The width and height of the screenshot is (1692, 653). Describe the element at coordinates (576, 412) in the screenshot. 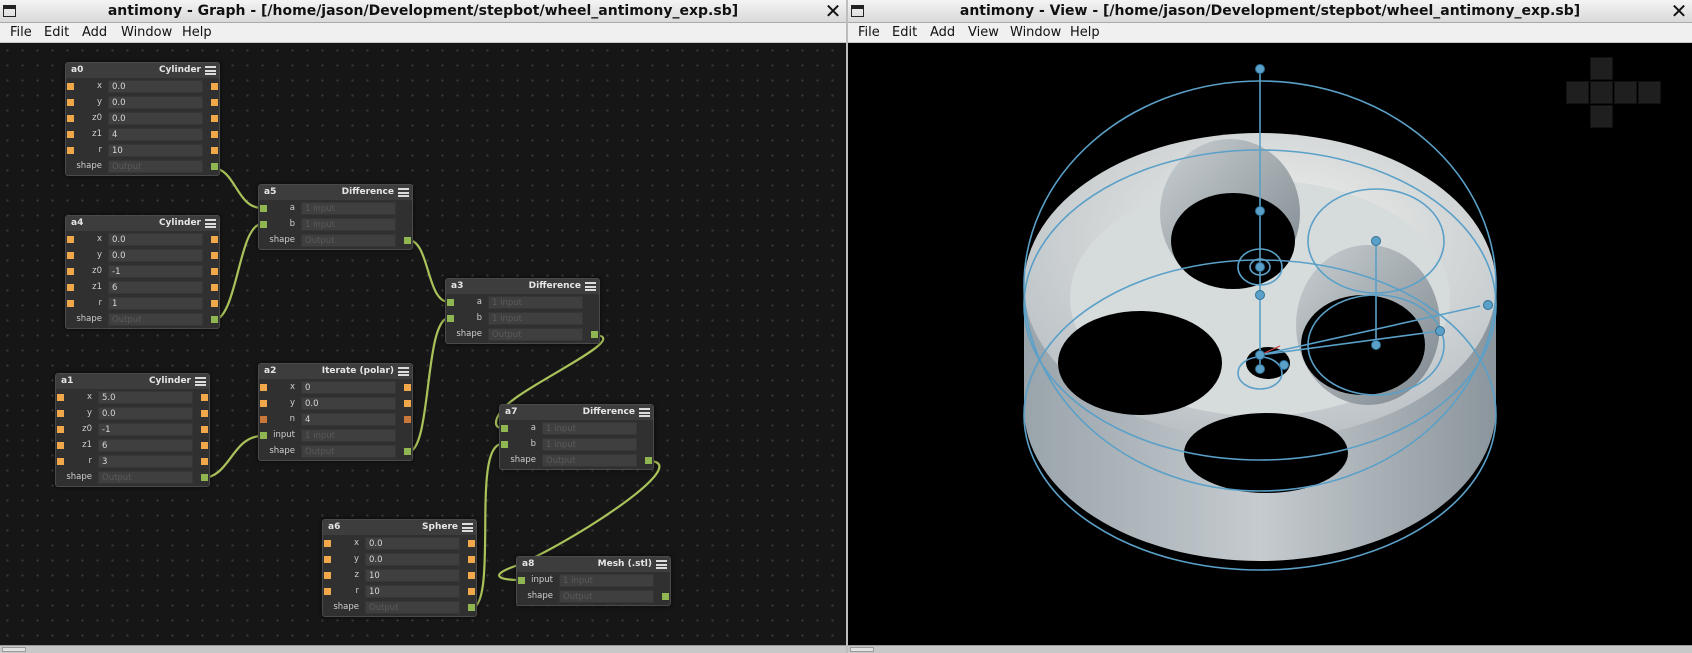

I see `node-header: a7 Difference` at that location.